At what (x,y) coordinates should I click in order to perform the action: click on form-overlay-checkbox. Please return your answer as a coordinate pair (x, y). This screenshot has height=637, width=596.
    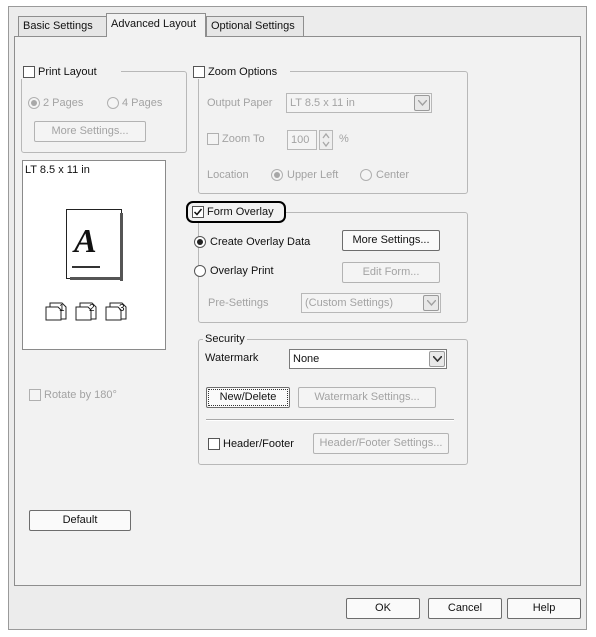
    Looking at the image, I should click on (198, 212).